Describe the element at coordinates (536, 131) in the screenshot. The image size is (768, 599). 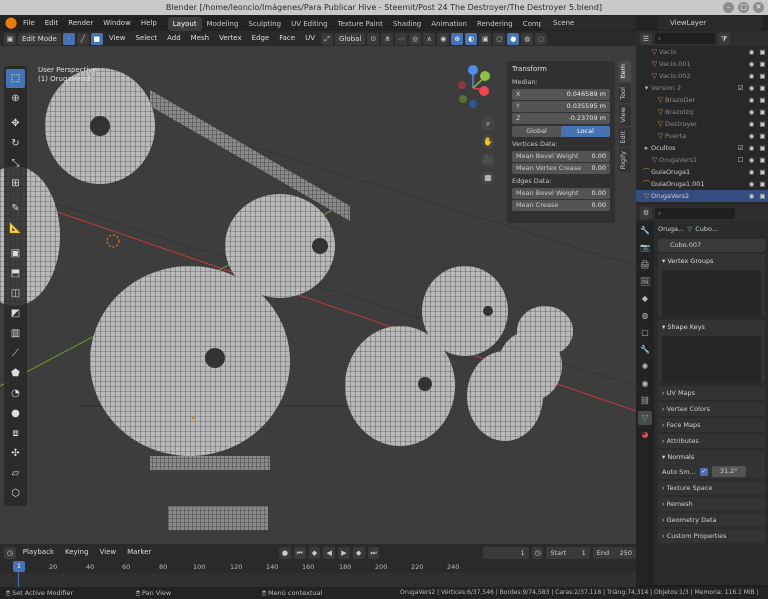
I see `global-space-button: Global` at that location.